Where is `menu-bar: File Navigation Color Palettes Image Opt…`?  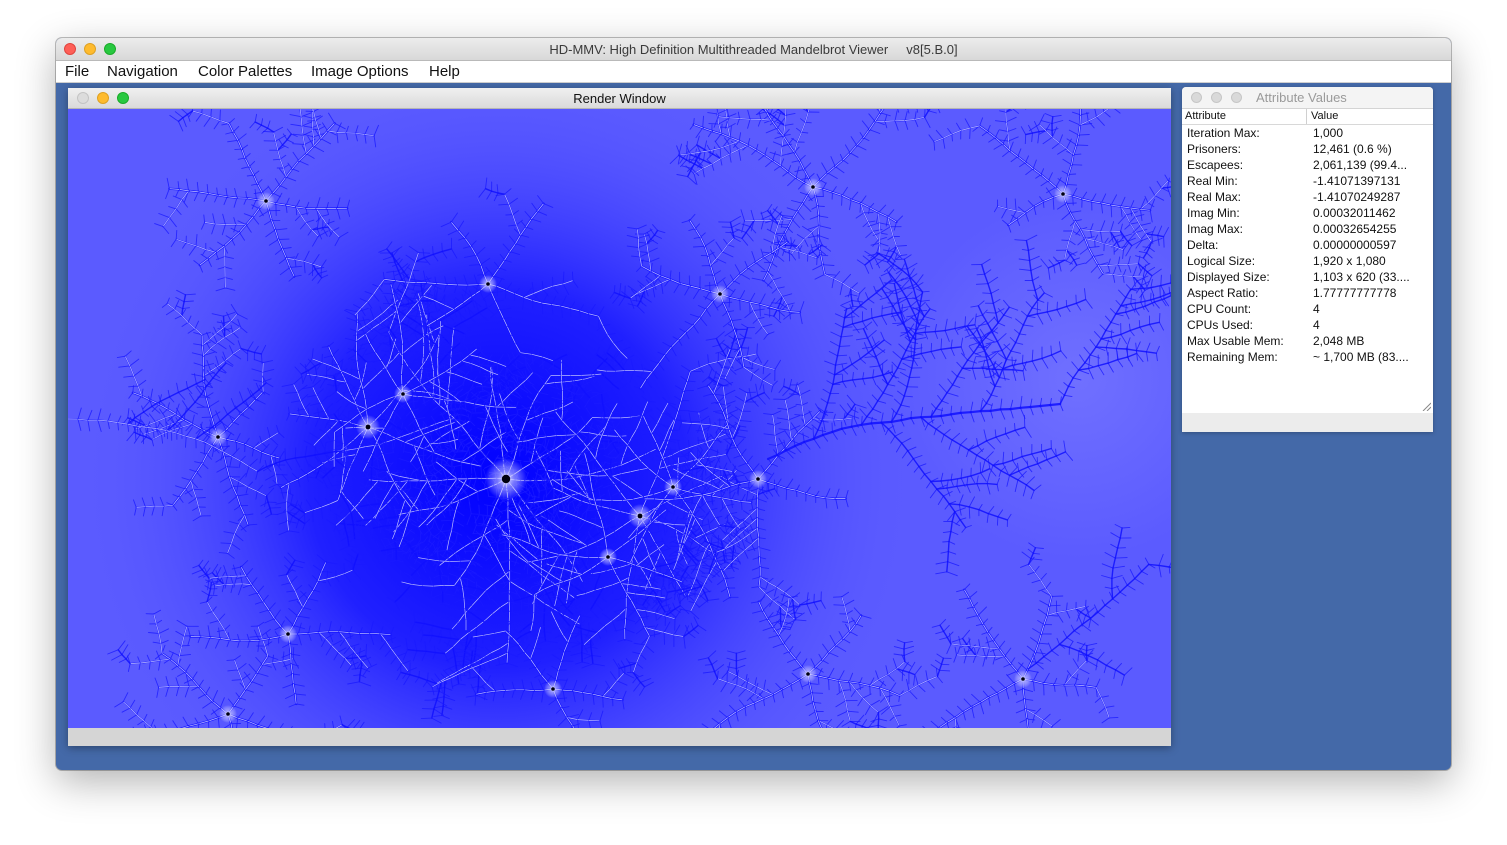 menu-bar: File Navigation Color Palettes Image Opt… is located at coordinates (753, 72).